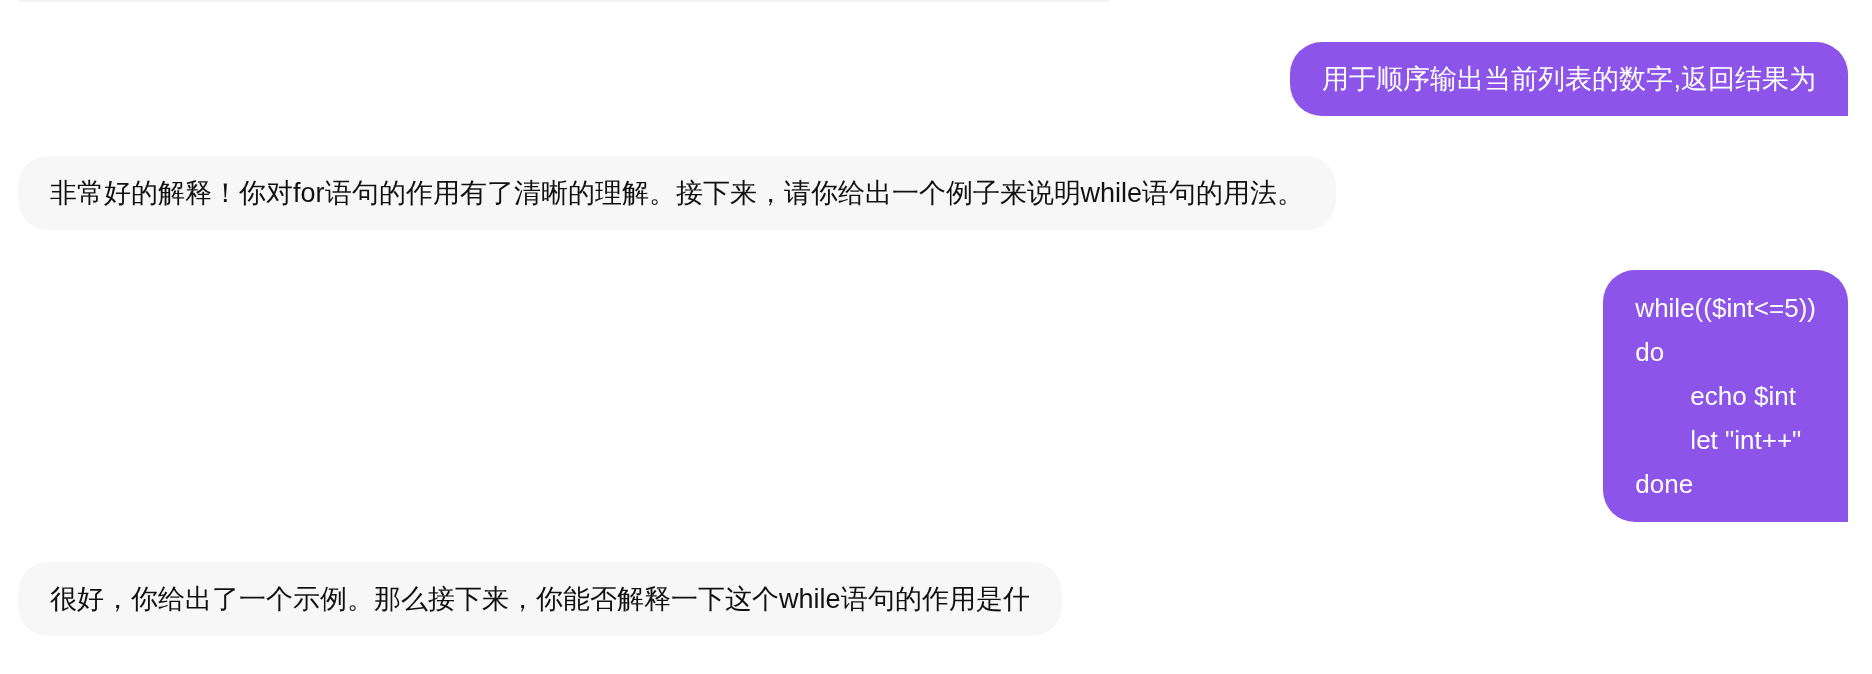 This screenshot has height=674, width=1872. I want to click on code-line: let "int++", so click(1746, 440).